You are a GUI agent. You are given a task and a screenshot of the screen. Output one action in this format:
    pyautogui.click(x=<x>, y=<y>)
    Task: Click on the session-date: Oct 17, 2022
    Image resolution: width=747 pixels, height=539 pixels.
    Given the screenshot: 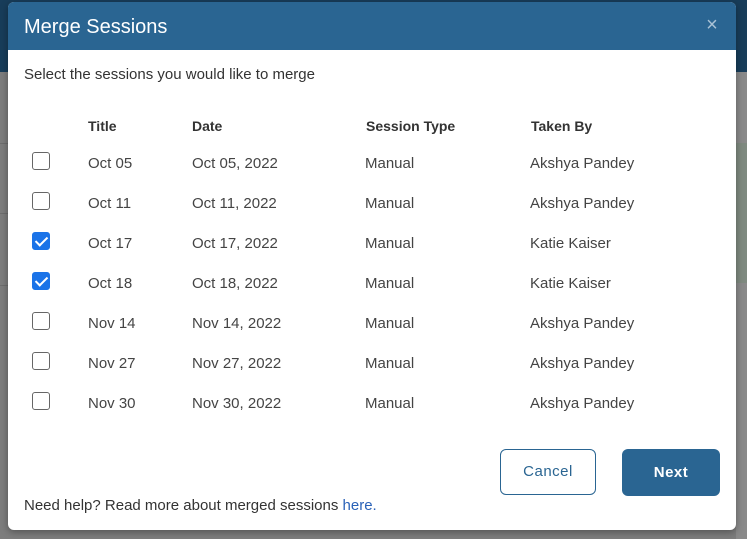 What is the action you would take?
    pyautogui.click(x=235, y=243)
    